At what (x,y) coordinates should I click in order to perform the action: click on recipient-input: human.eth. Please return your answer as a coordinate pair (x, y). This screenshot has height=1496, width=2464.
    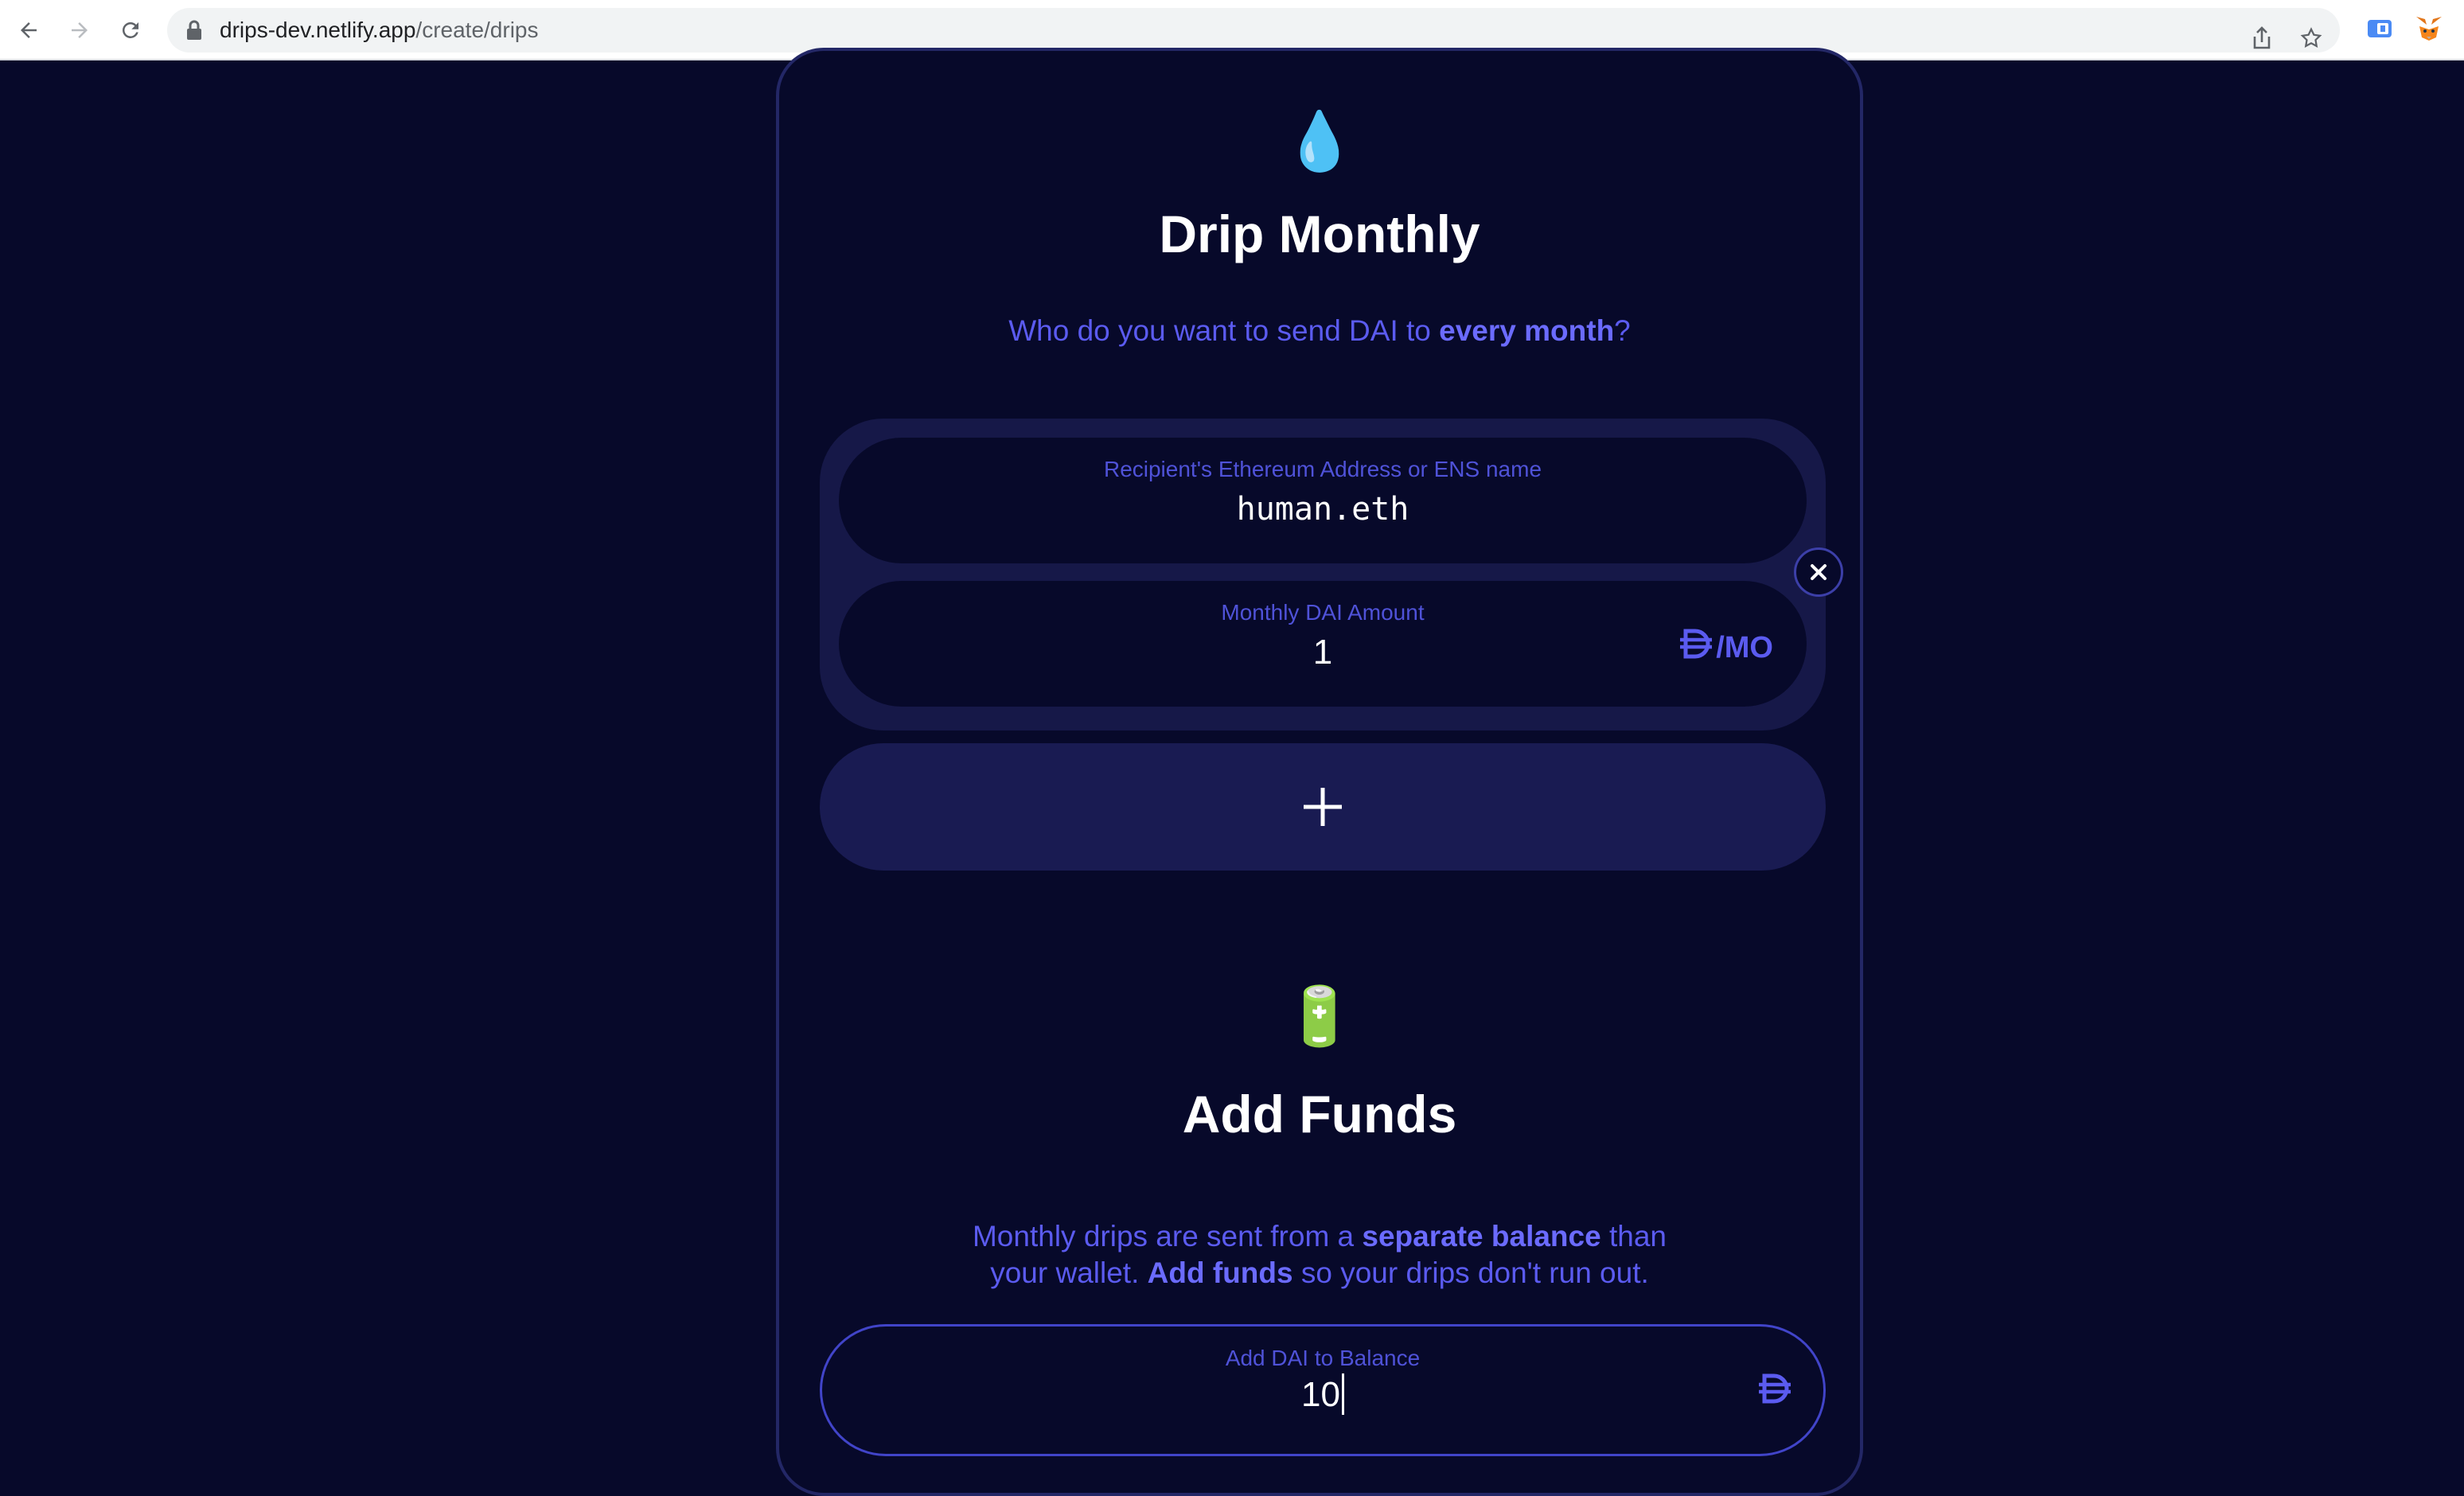
    Looking at the image, I should click on (1323, 509).